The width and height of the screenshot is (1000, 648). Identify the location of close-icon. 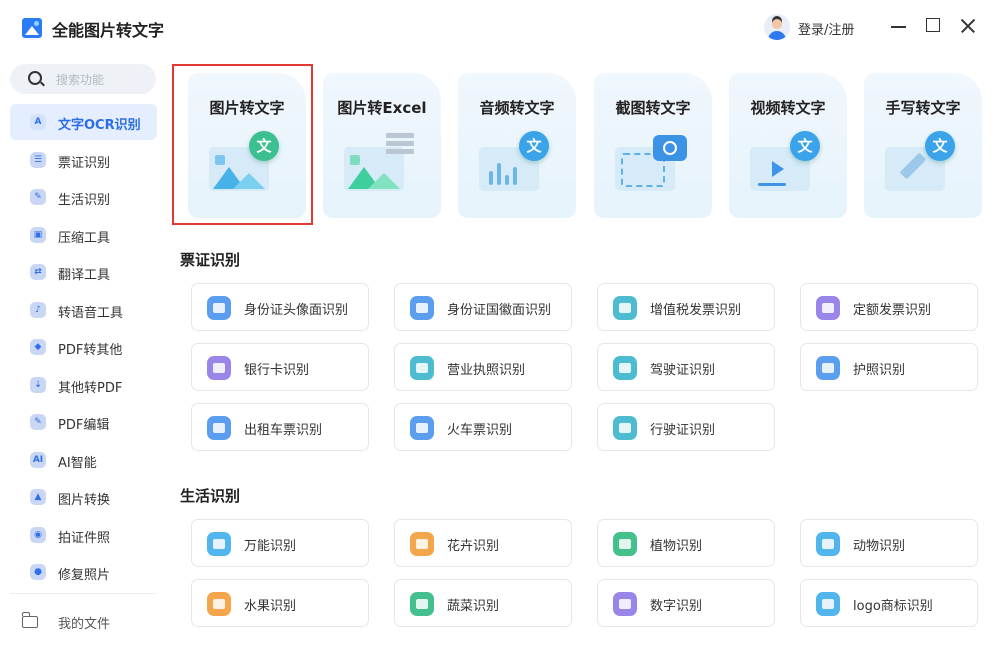
(968, 25).